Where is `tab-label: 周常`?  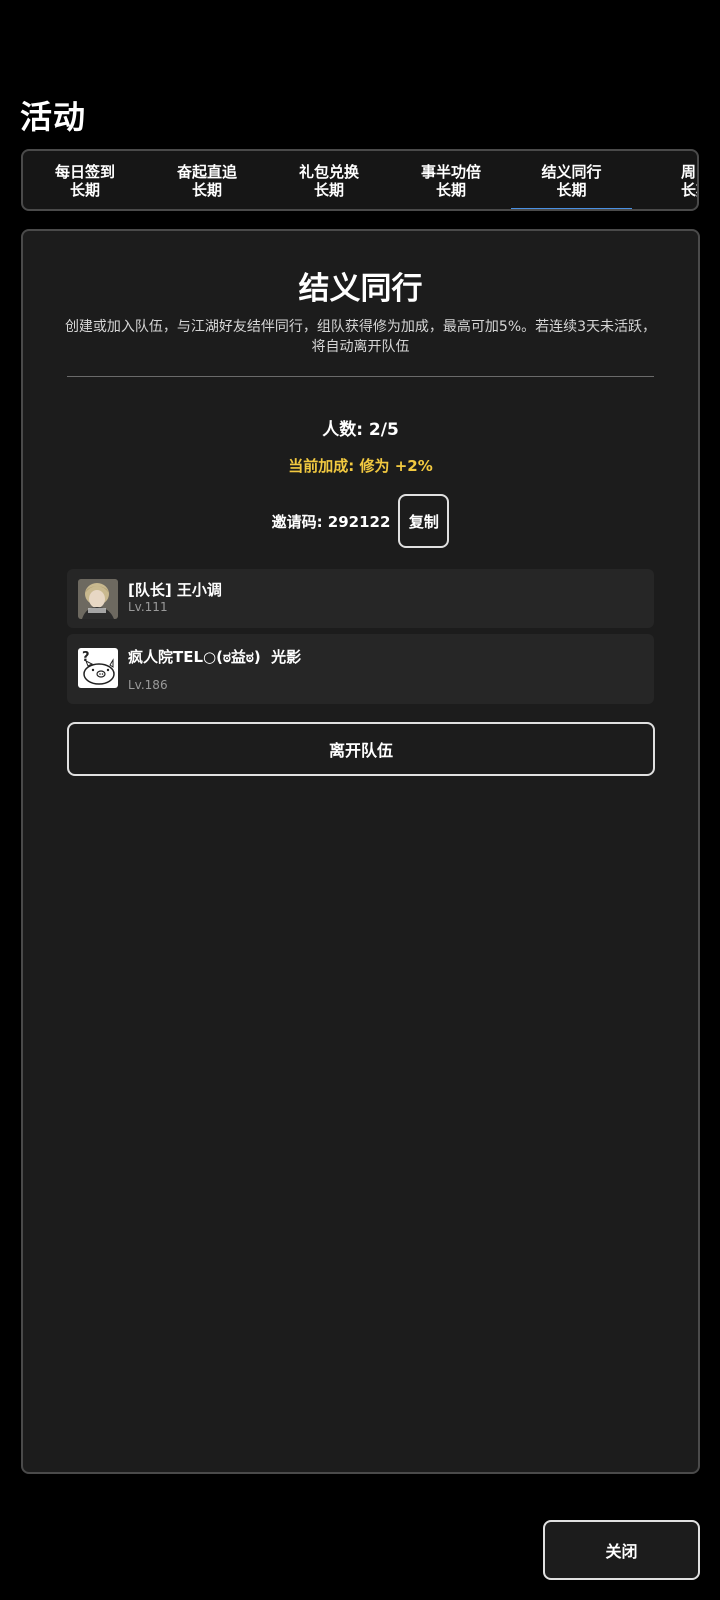
tab-label: 周常 is located at coordinates (688, 172).